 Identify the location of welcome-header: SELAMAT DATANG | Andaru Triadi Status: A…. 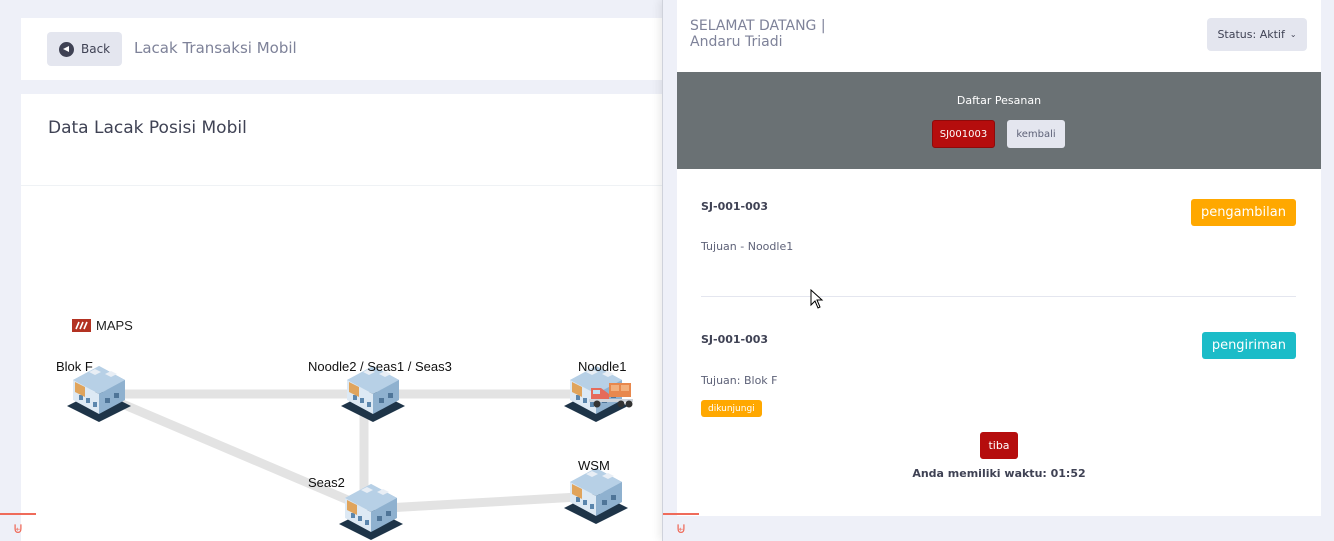
(999, 36).